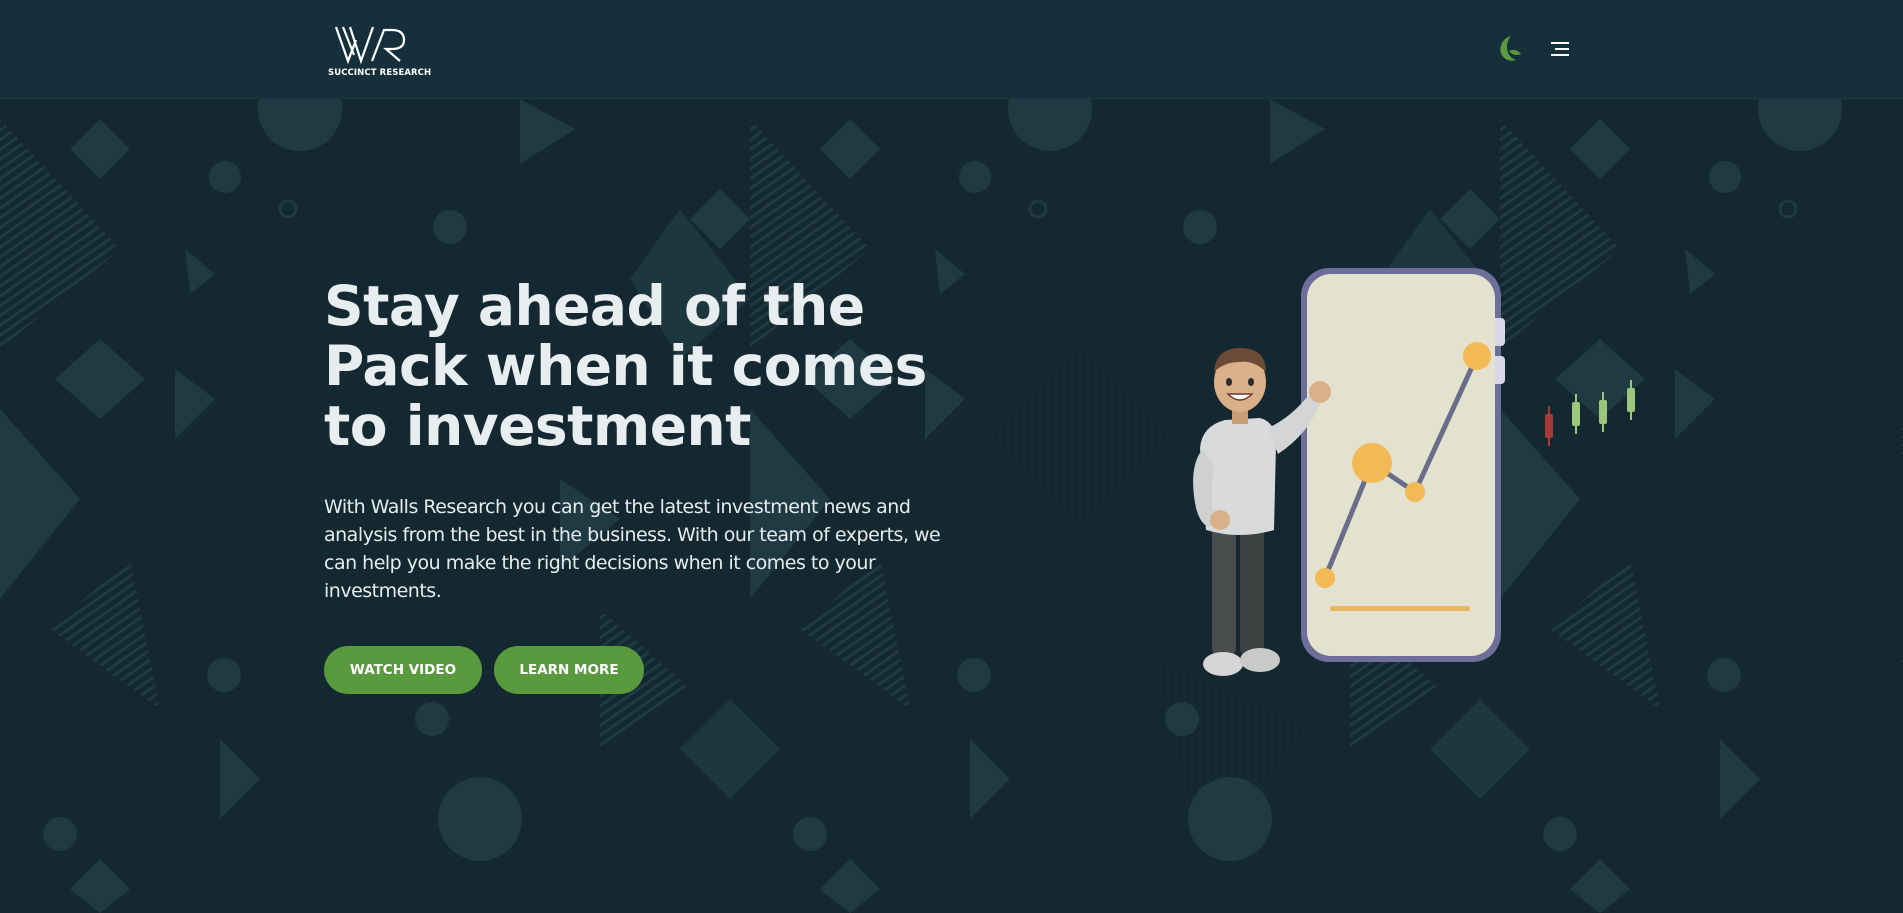 The height and width of the screenshot is (913, 1903). Describe the element at coordinates (403, 670) in the screenshot. I see `watch-video-button: WATCH VIDEO` at that location.